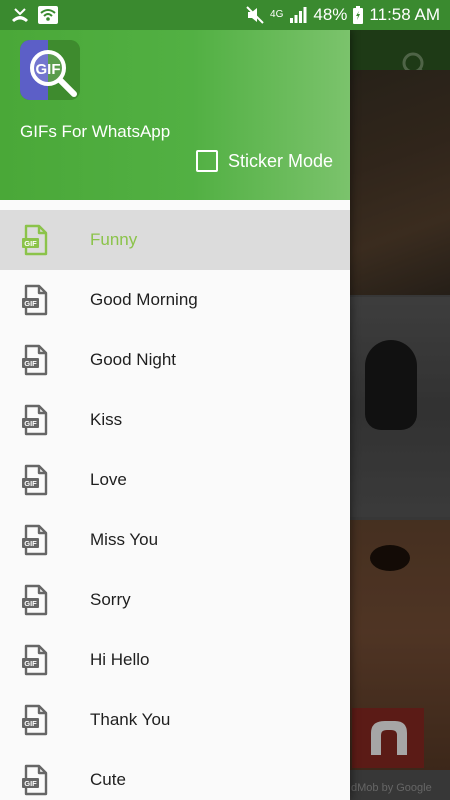 This screenshot has height=800, width=450. Describe the element at coordinates (277, 14) in the screenshot. I see `network-type: 4G` at that location.